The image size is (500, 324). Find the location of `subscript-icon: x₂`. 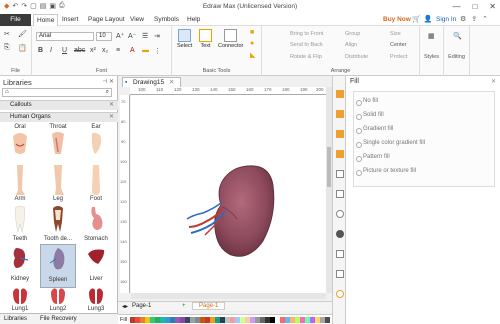

subscript-icon: x₂ is located at coordinates (105, 50).